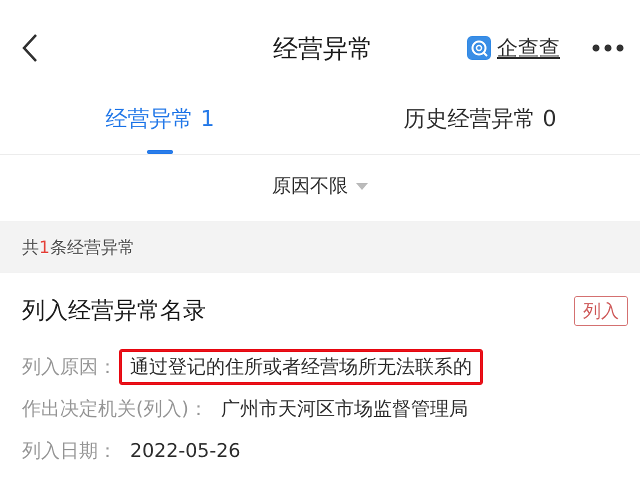 The image size is (640, 484). I want to click on magnifier-logo-icon, so click(479, 48).